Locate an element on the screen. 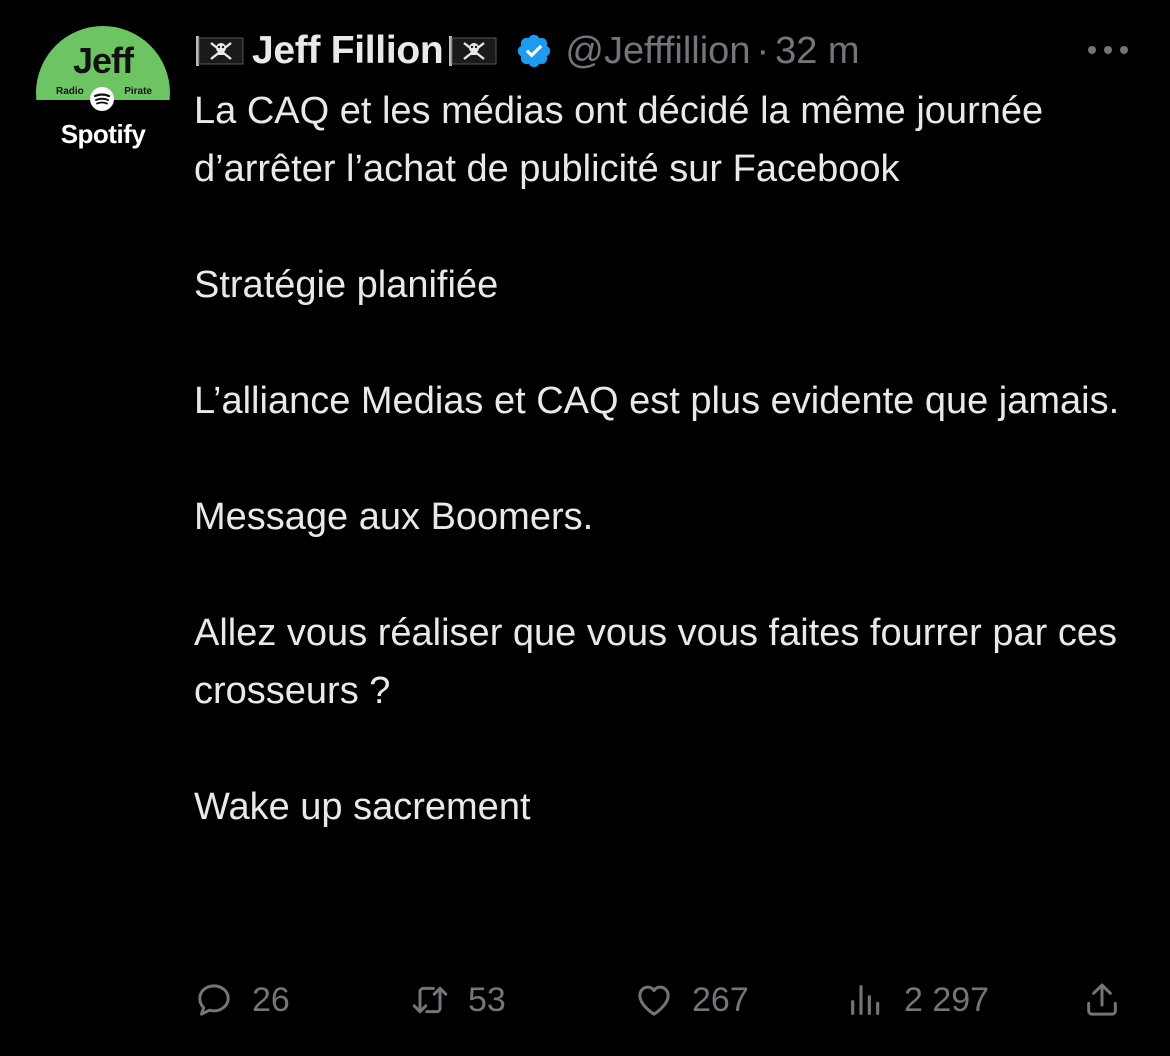  retweet-icon is located at coordinates (430, 1000).